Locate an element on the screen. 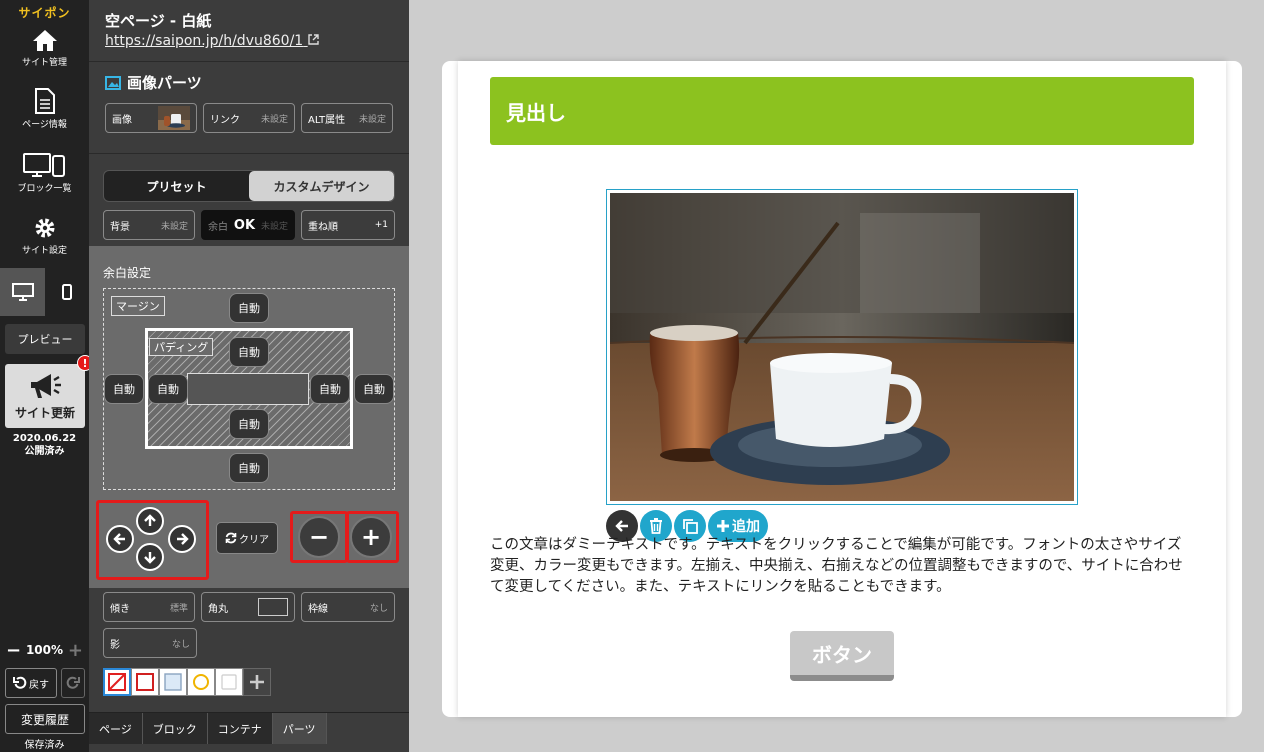 The width and height of the screenshot is (1264, 752). shadow-chip: 影 なし is located at coordinates (150, 643).